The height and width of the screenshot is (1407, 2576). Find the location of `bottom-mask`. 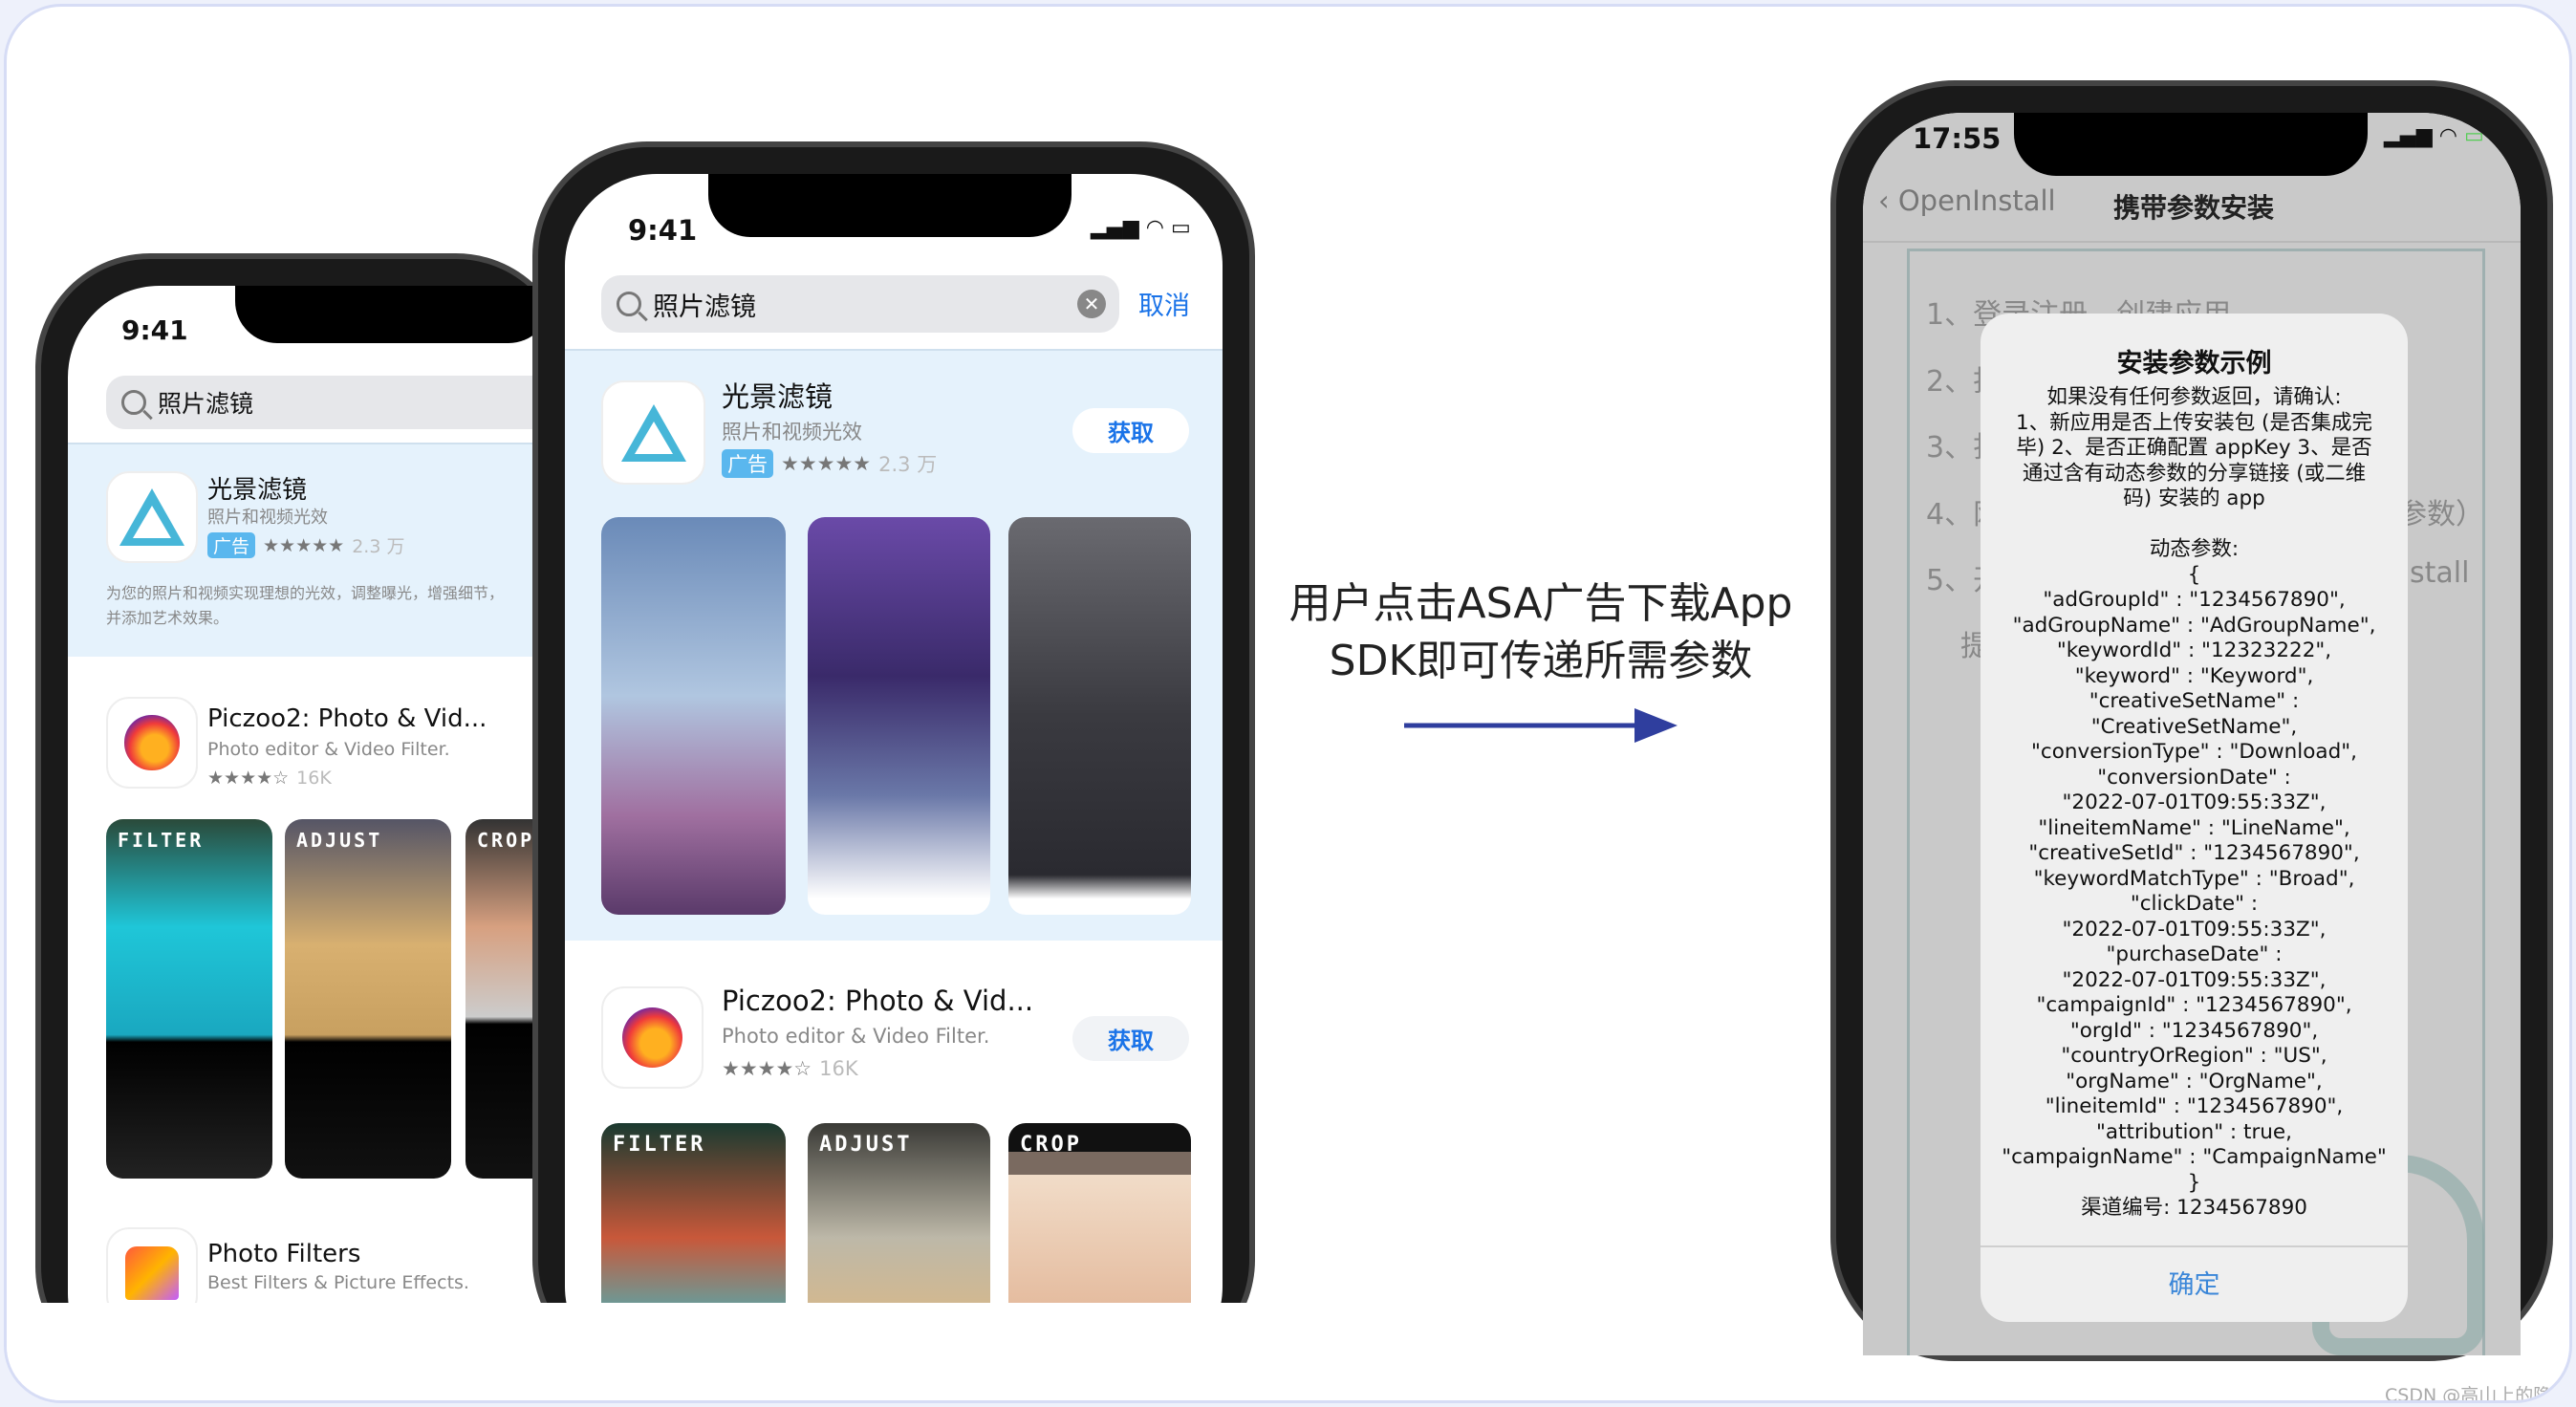

bottom-mask is located at coordinates (915, 1351).